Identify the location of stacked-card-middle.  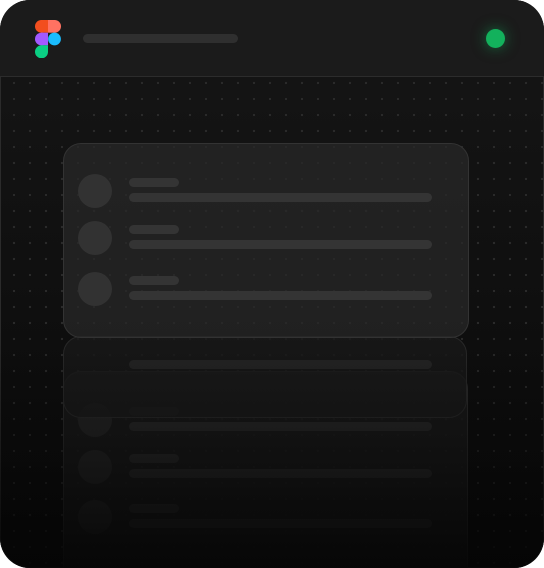
(265, 377).